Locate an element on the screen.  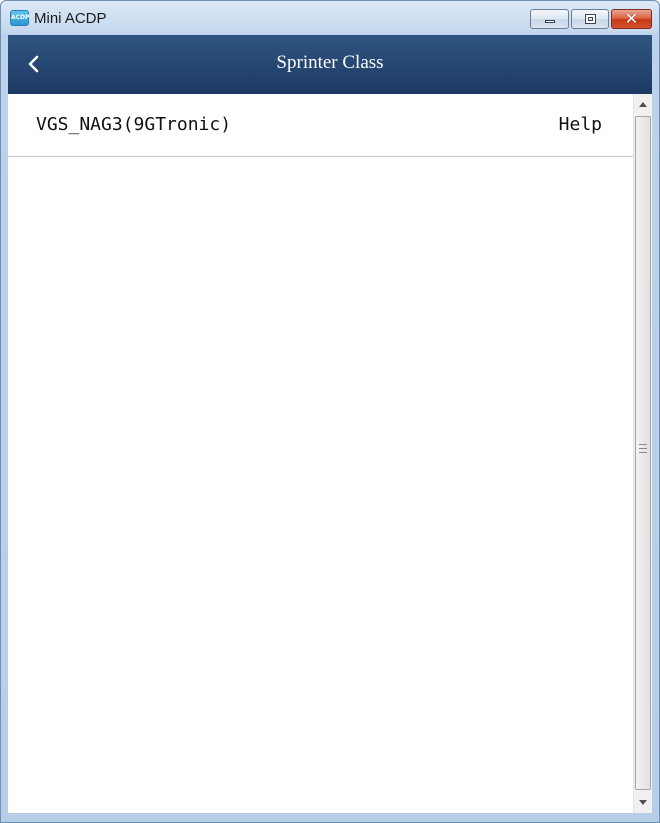
help-link: Help is located at coordinates (580, 124).